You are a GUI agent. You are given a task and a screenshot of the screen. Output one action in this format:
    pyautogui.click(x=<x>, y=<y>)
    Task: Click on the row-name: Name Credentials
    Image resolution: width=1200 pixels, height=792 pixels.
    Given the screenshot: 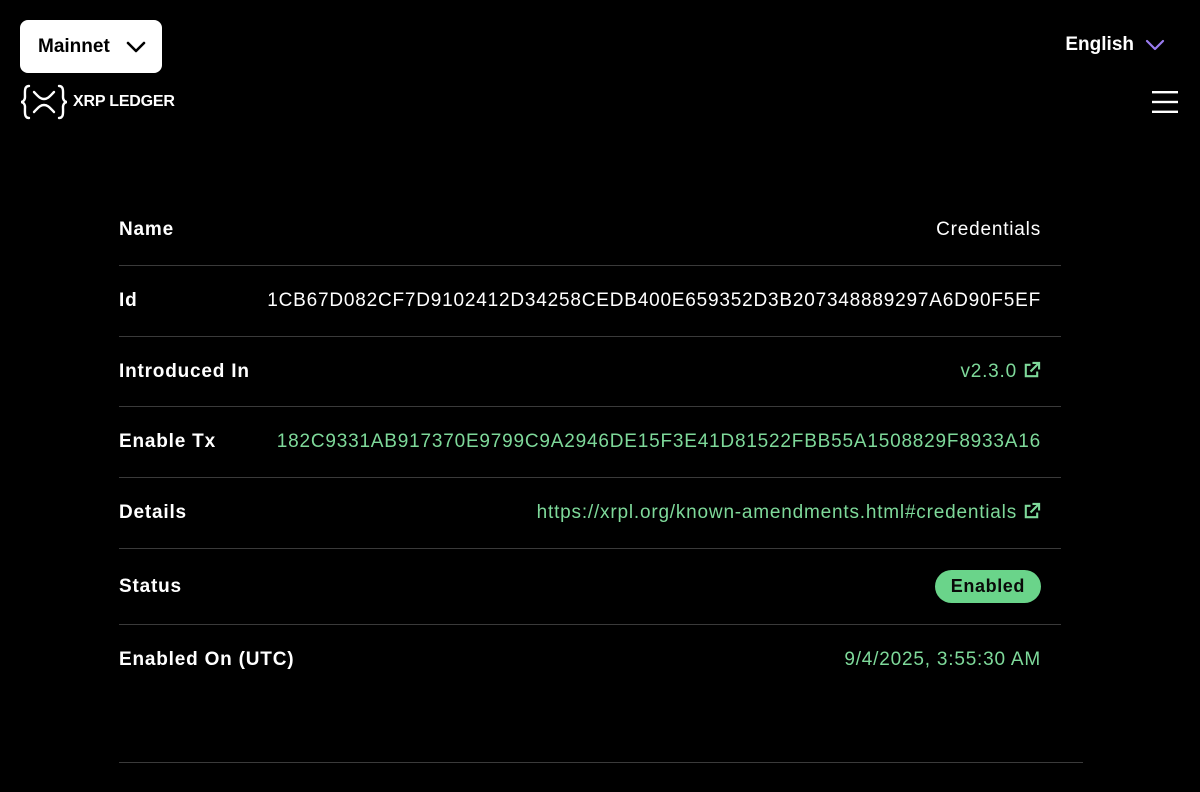 What is the action you would take?
    pyautogui.click(x=590, y=230)
    